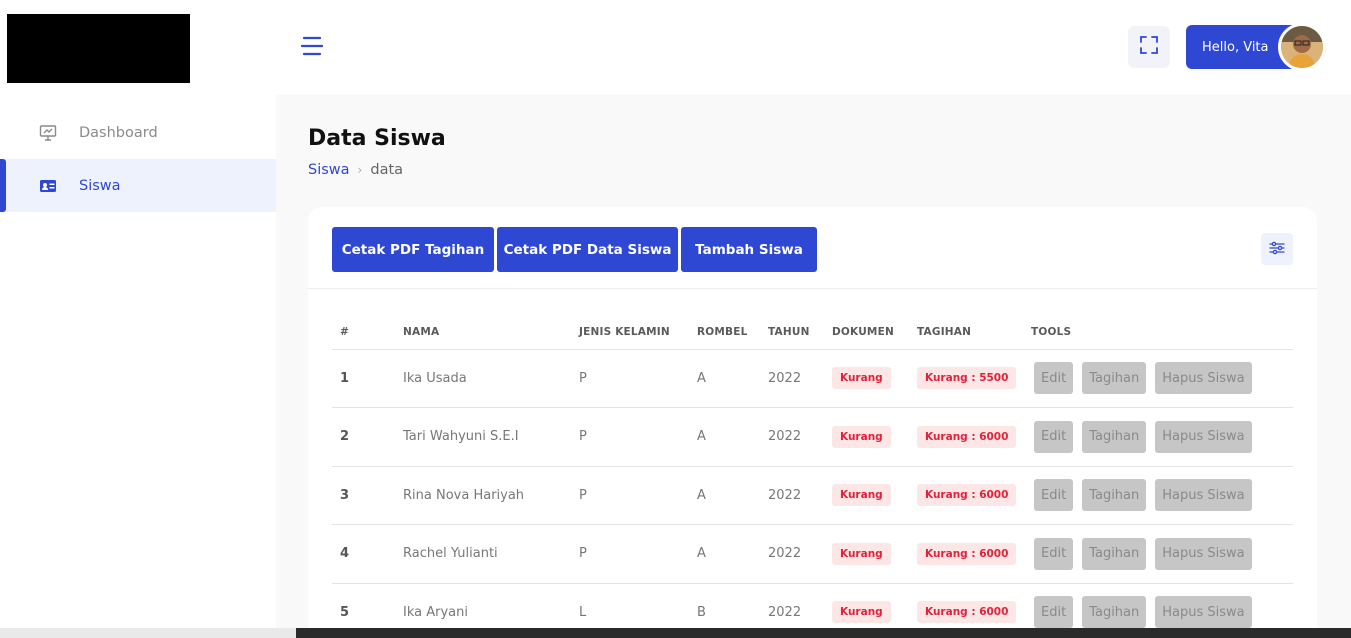 The width and height of the screenshot is (1351, 638). I want to click on row-number: 1, so click(367, 378).